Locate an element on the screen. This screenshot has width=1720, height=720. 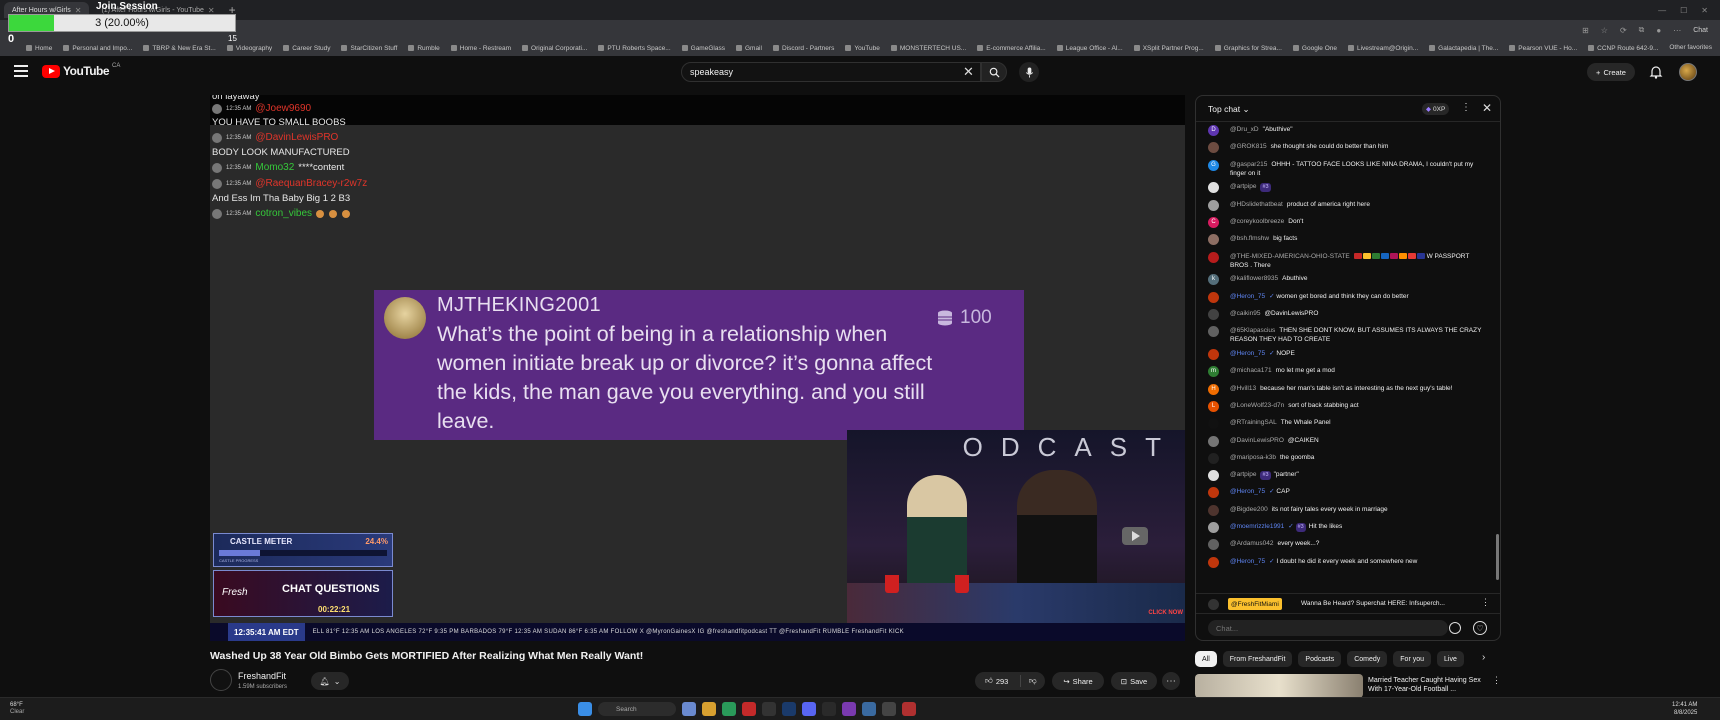
chat-author: @moemrizzle1991 is located at coordinates (1257, 526).